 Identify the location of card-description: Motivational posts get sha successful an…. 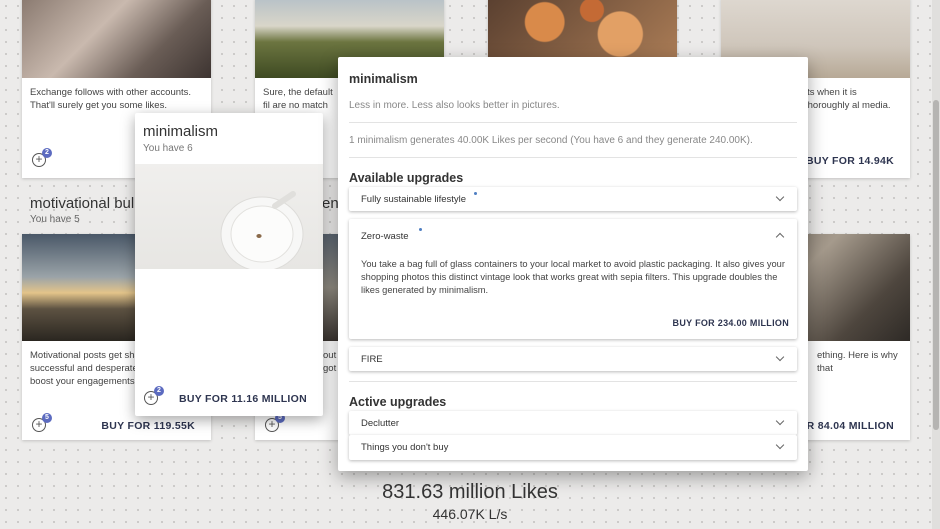
(85, 368).